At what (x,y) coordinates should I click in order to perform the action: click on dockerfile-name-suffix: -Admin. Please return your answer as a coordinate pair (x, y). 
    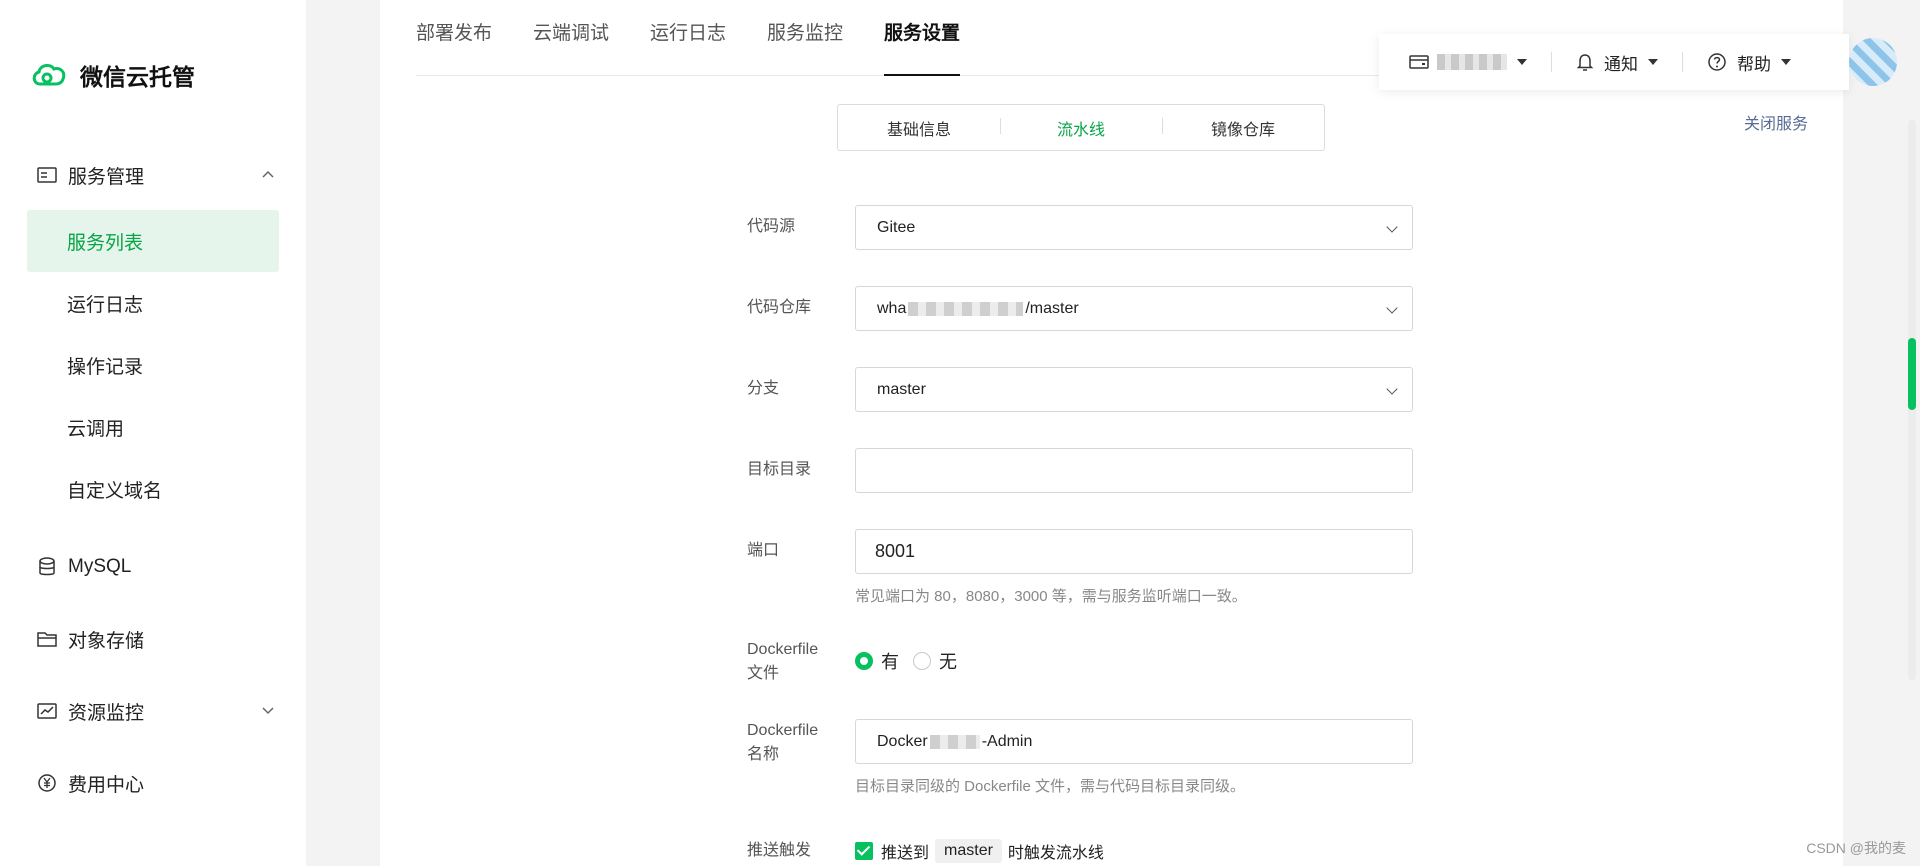
    Looking at the image, I should click on (1007, 741).